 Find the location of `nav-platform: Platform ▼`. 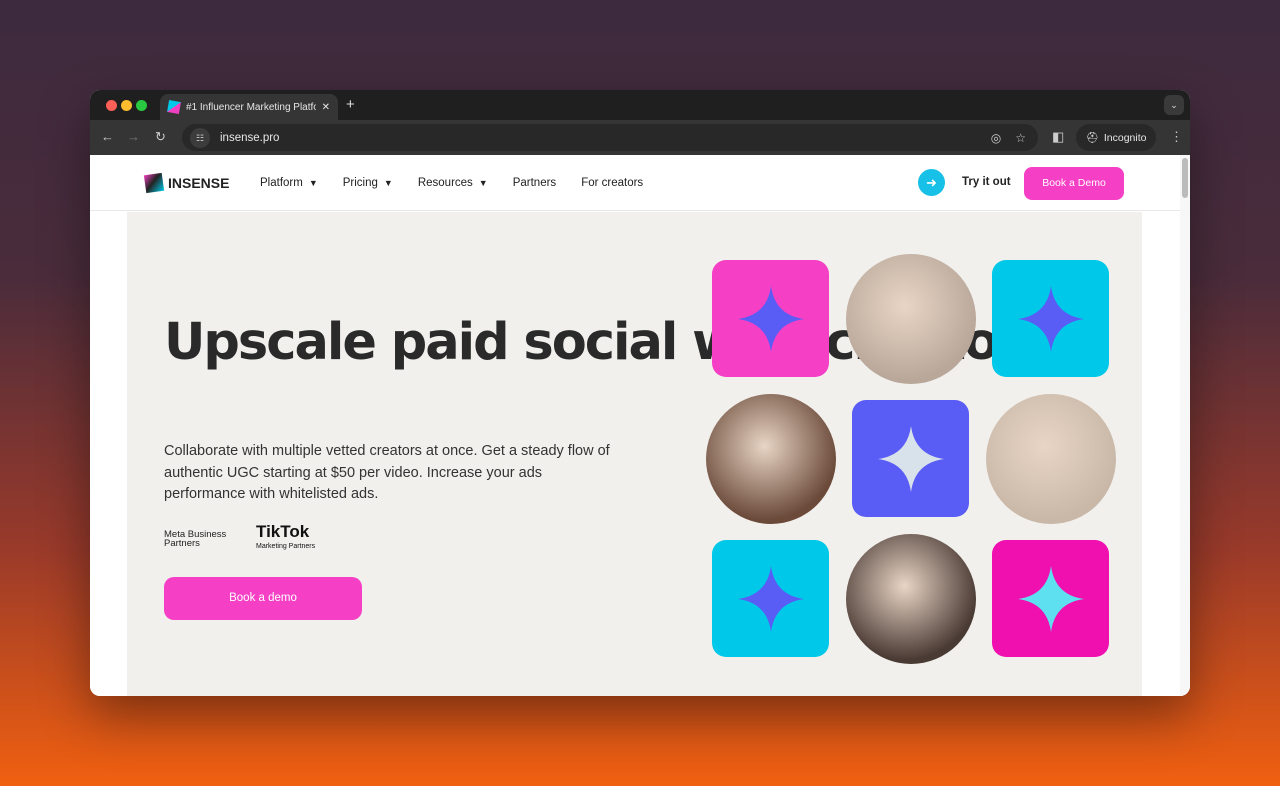

nav-platform: Platform ▼ is located at coordinates (289, 183).